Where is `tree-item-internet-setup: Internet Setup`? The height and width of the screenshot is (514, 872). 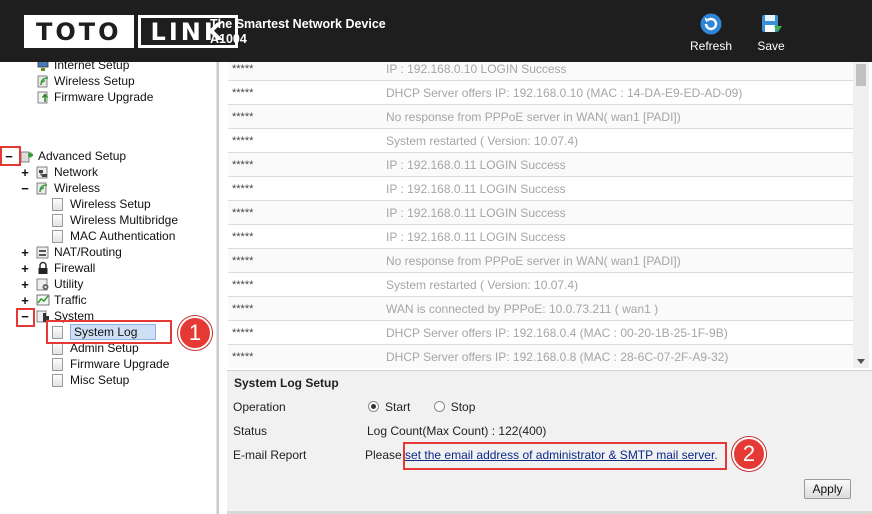 tree-item-internet-setup: Internet Setup is located at coordinates (82, 67).